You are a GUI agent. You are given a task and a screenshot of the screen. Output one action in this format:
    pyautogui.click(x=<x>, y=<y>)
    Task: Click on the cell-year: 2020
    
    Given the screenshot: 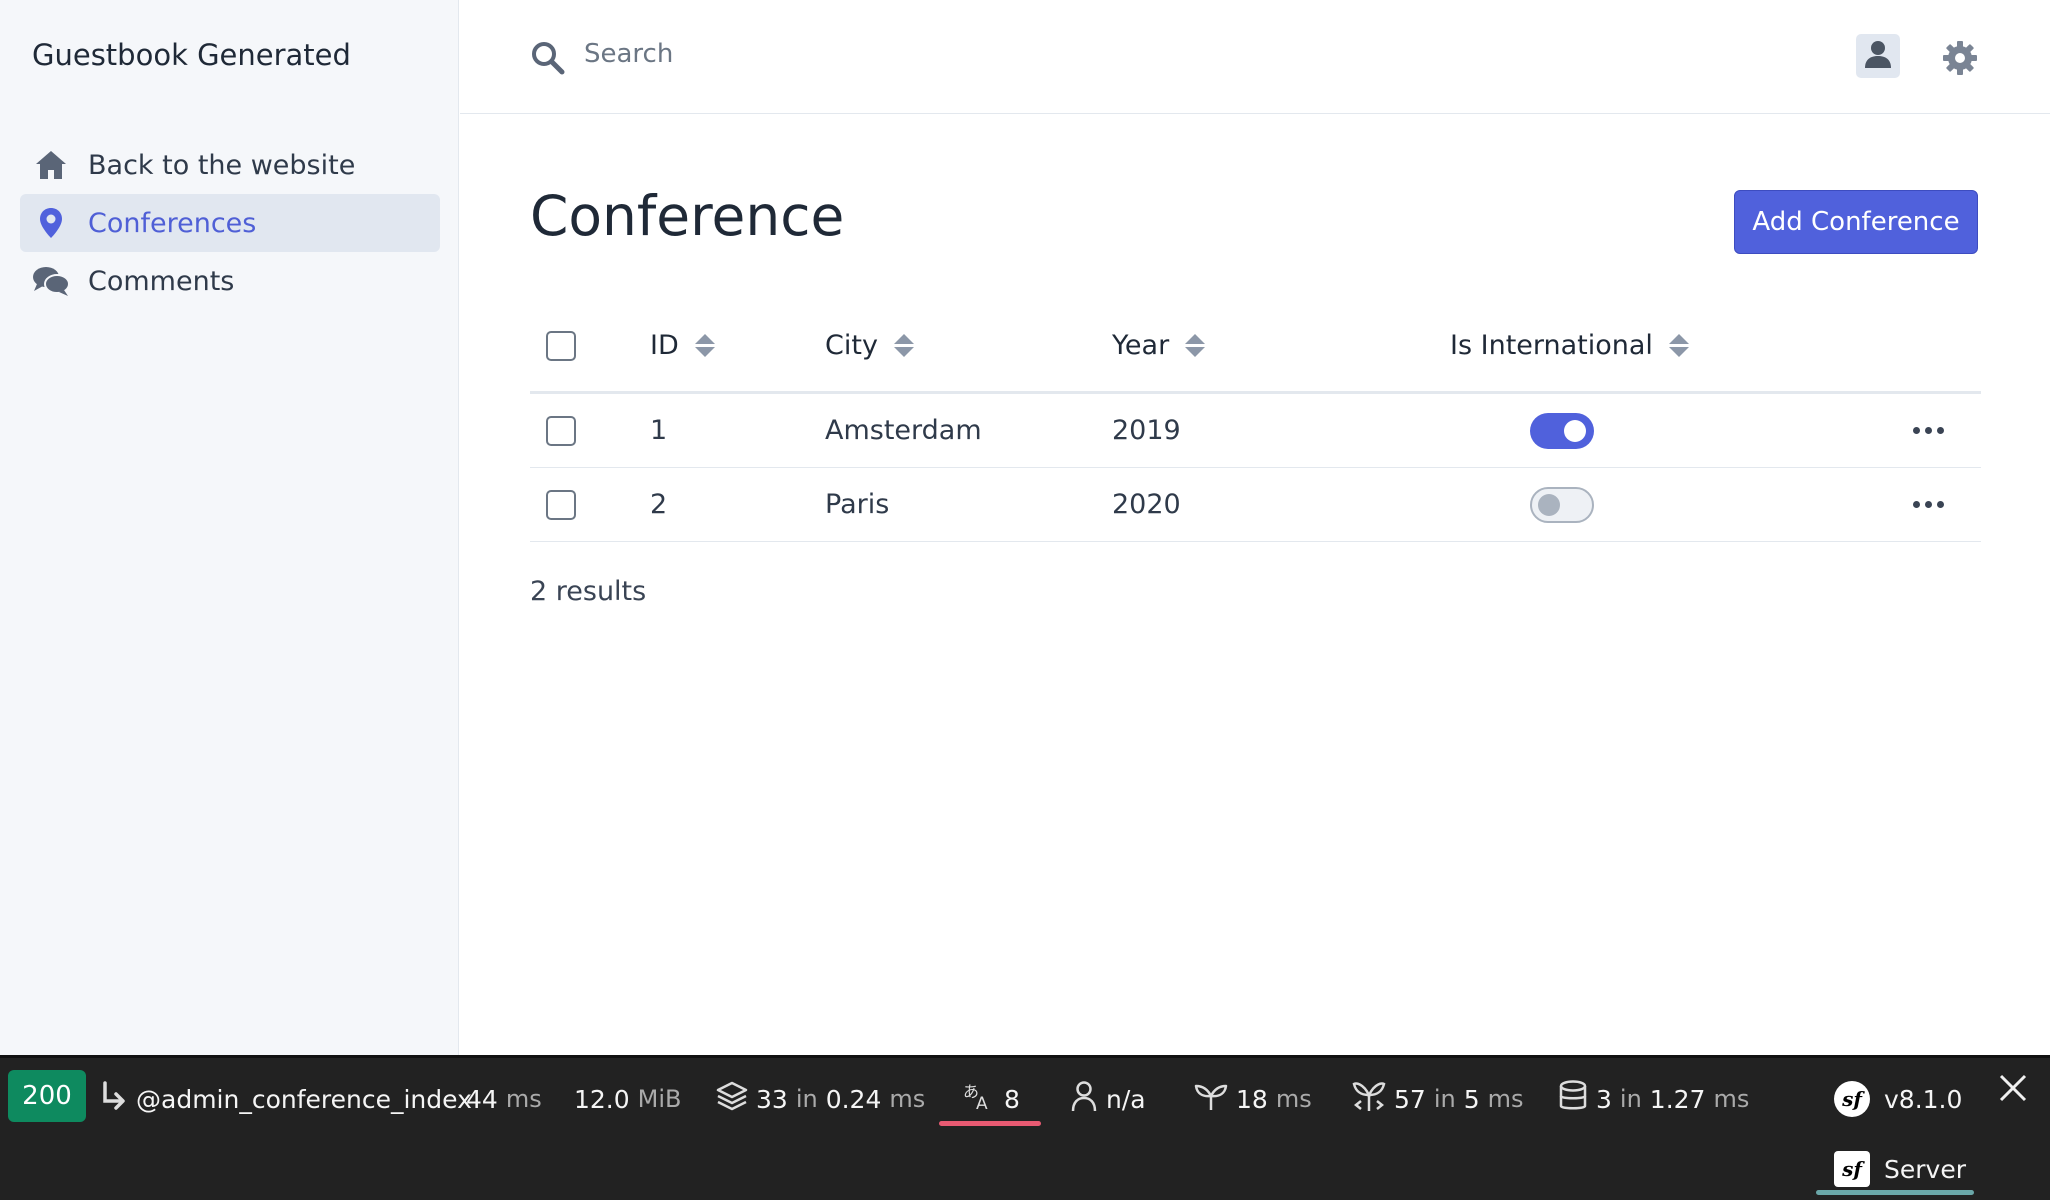 What is the action you would take?
    pyautogui.click(x=1146, y=504)
    